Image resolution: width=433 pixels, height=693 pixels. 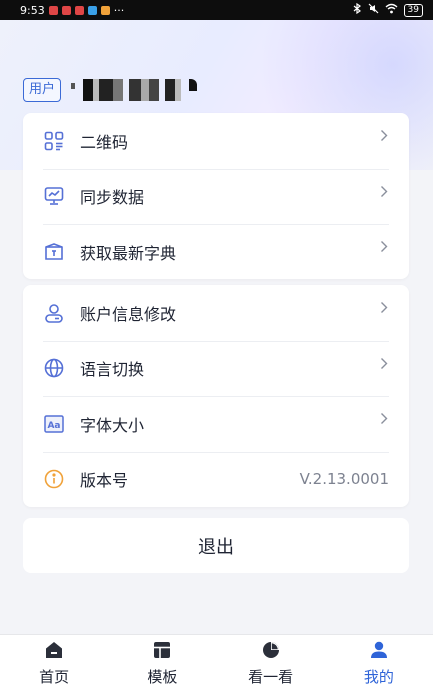 I want to click on menu-item-label: 获取最新字典, so click(x=128, y=253).